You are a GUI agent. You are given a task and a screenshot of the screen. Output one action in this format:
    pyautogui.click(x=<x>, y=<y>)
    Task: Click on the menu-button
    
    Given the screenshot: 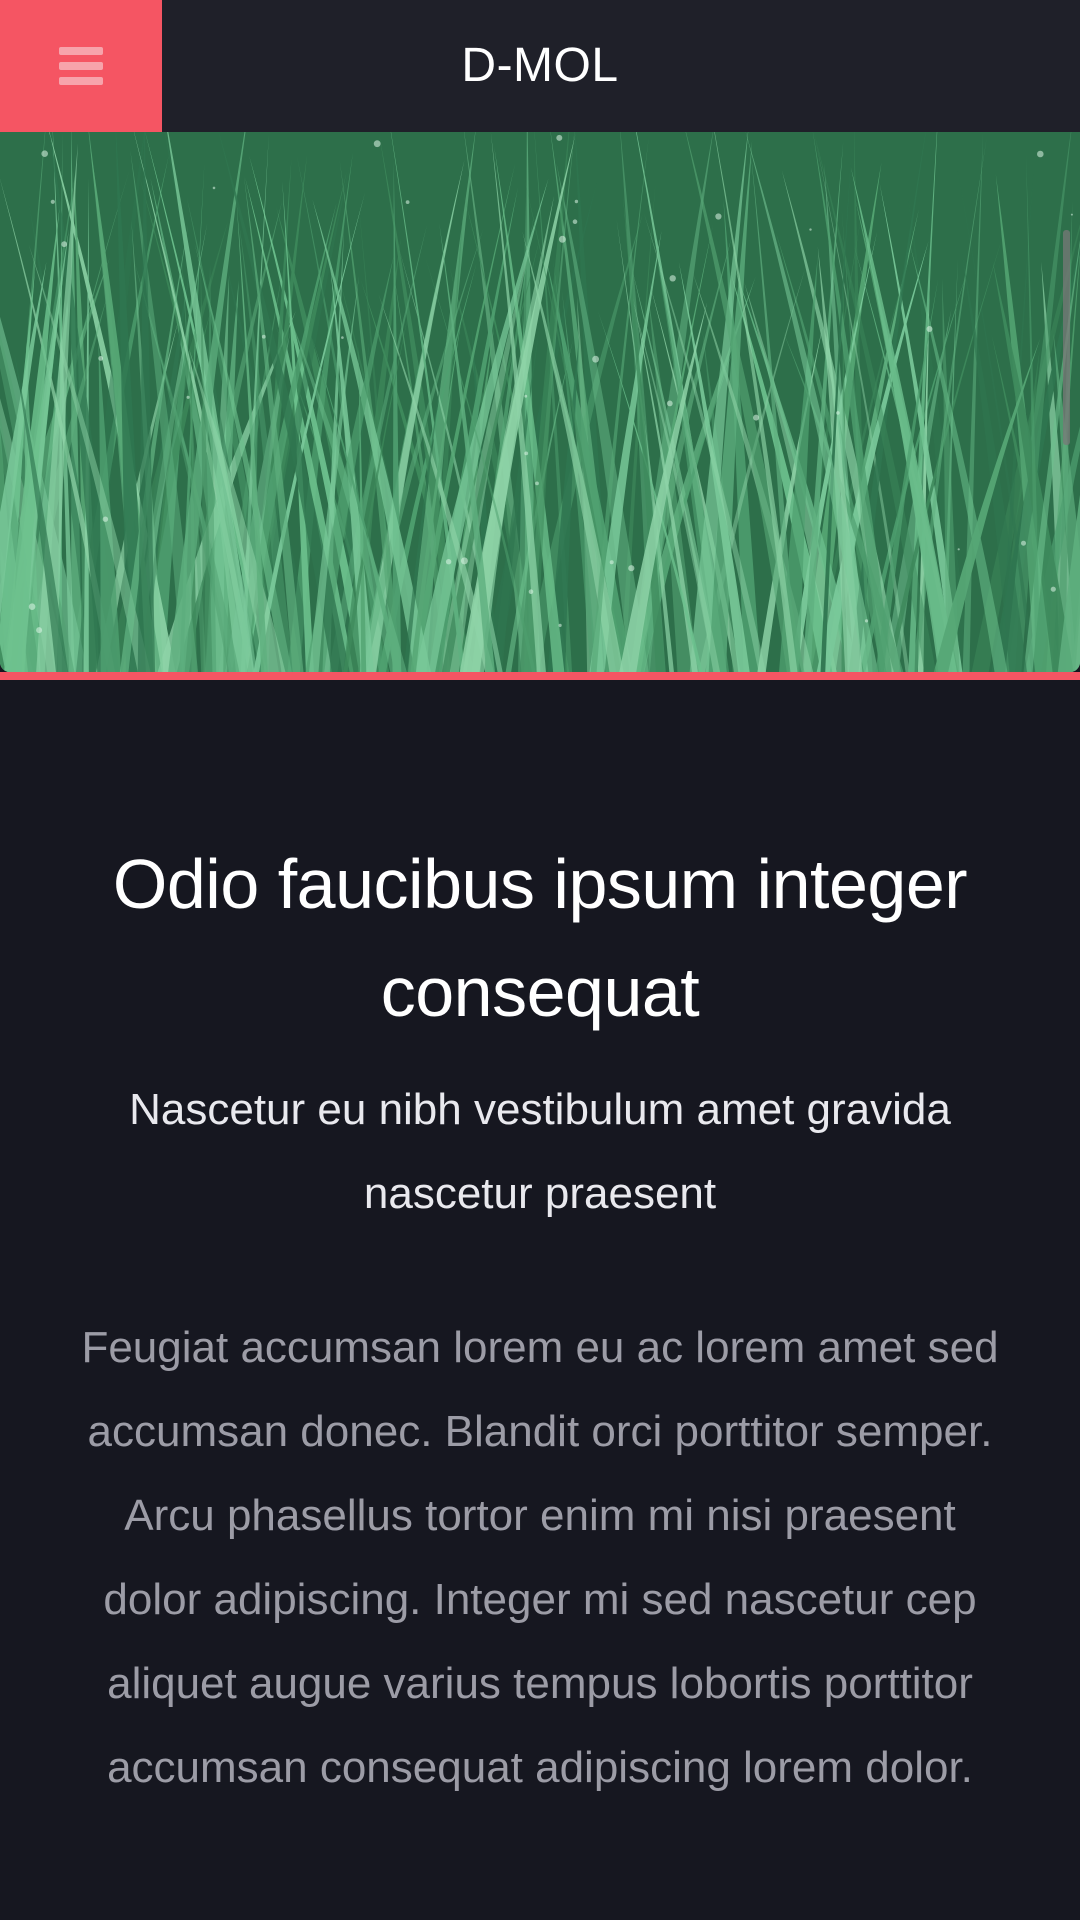 What is the action you would take?
    pyautogui.click(x=81, y=66)
    